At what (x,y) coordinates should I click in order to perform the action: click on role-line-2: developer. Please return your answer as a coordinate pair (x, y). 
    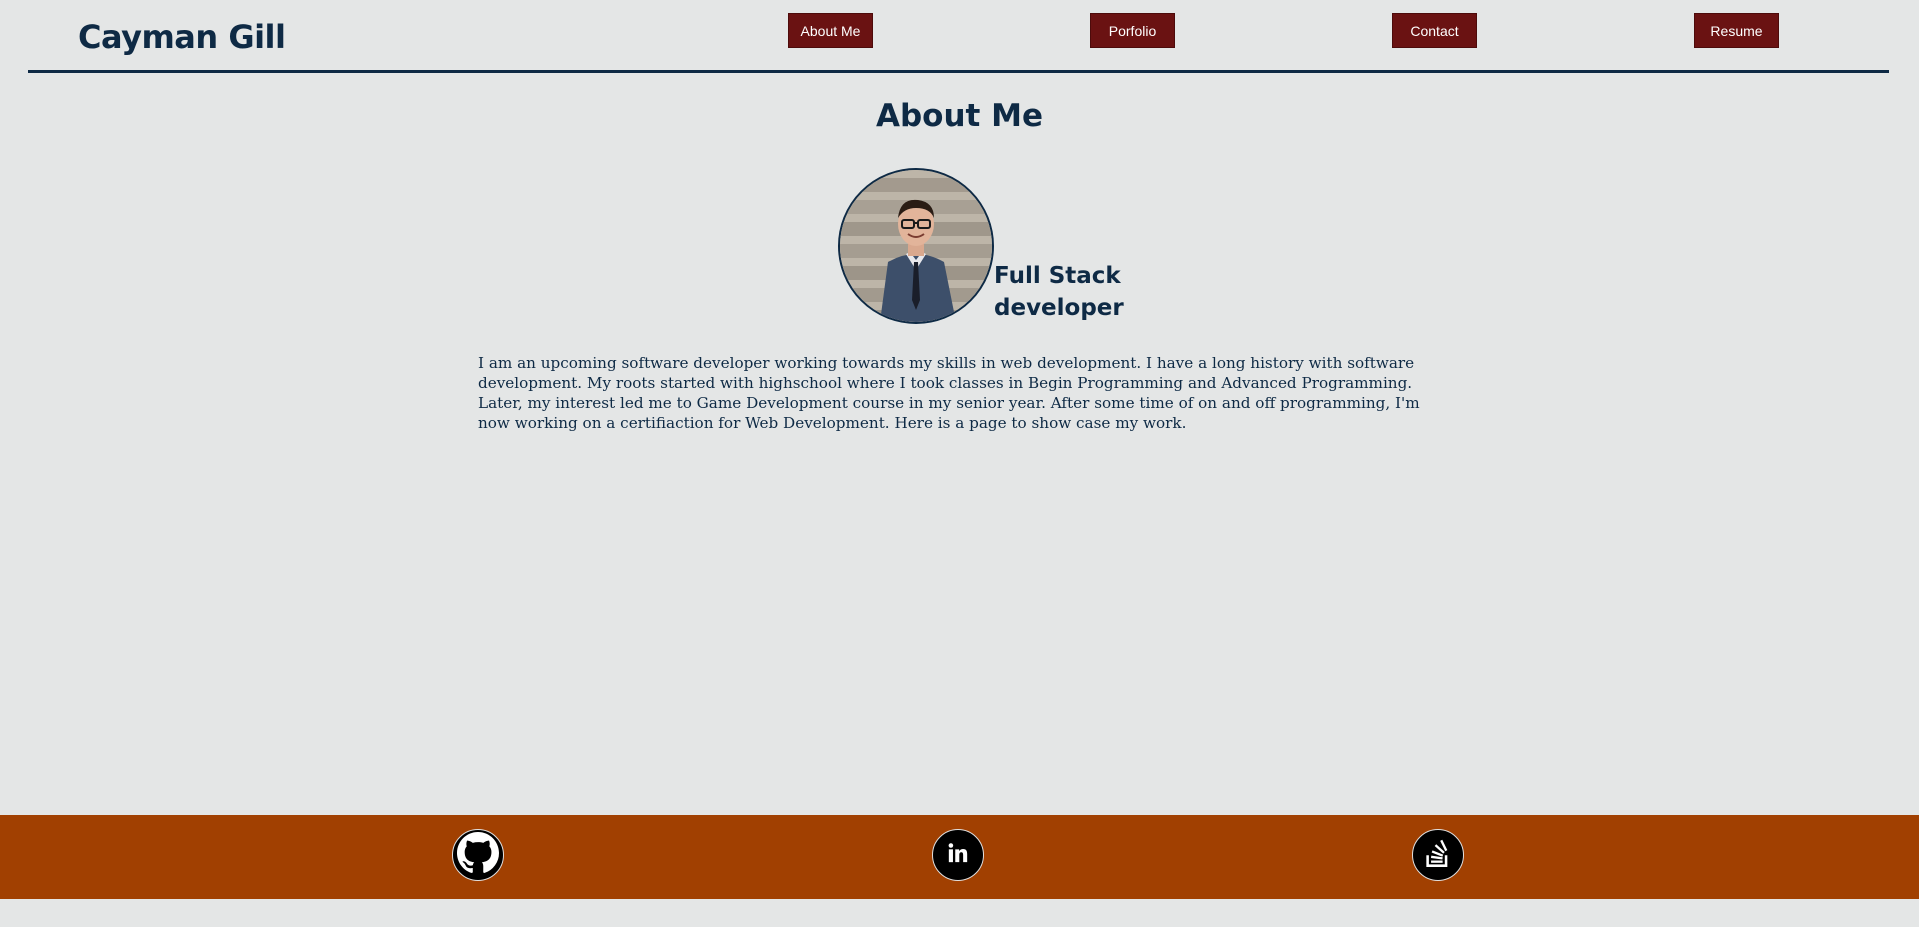
    Looking at the image, I should click on (1059, 308).